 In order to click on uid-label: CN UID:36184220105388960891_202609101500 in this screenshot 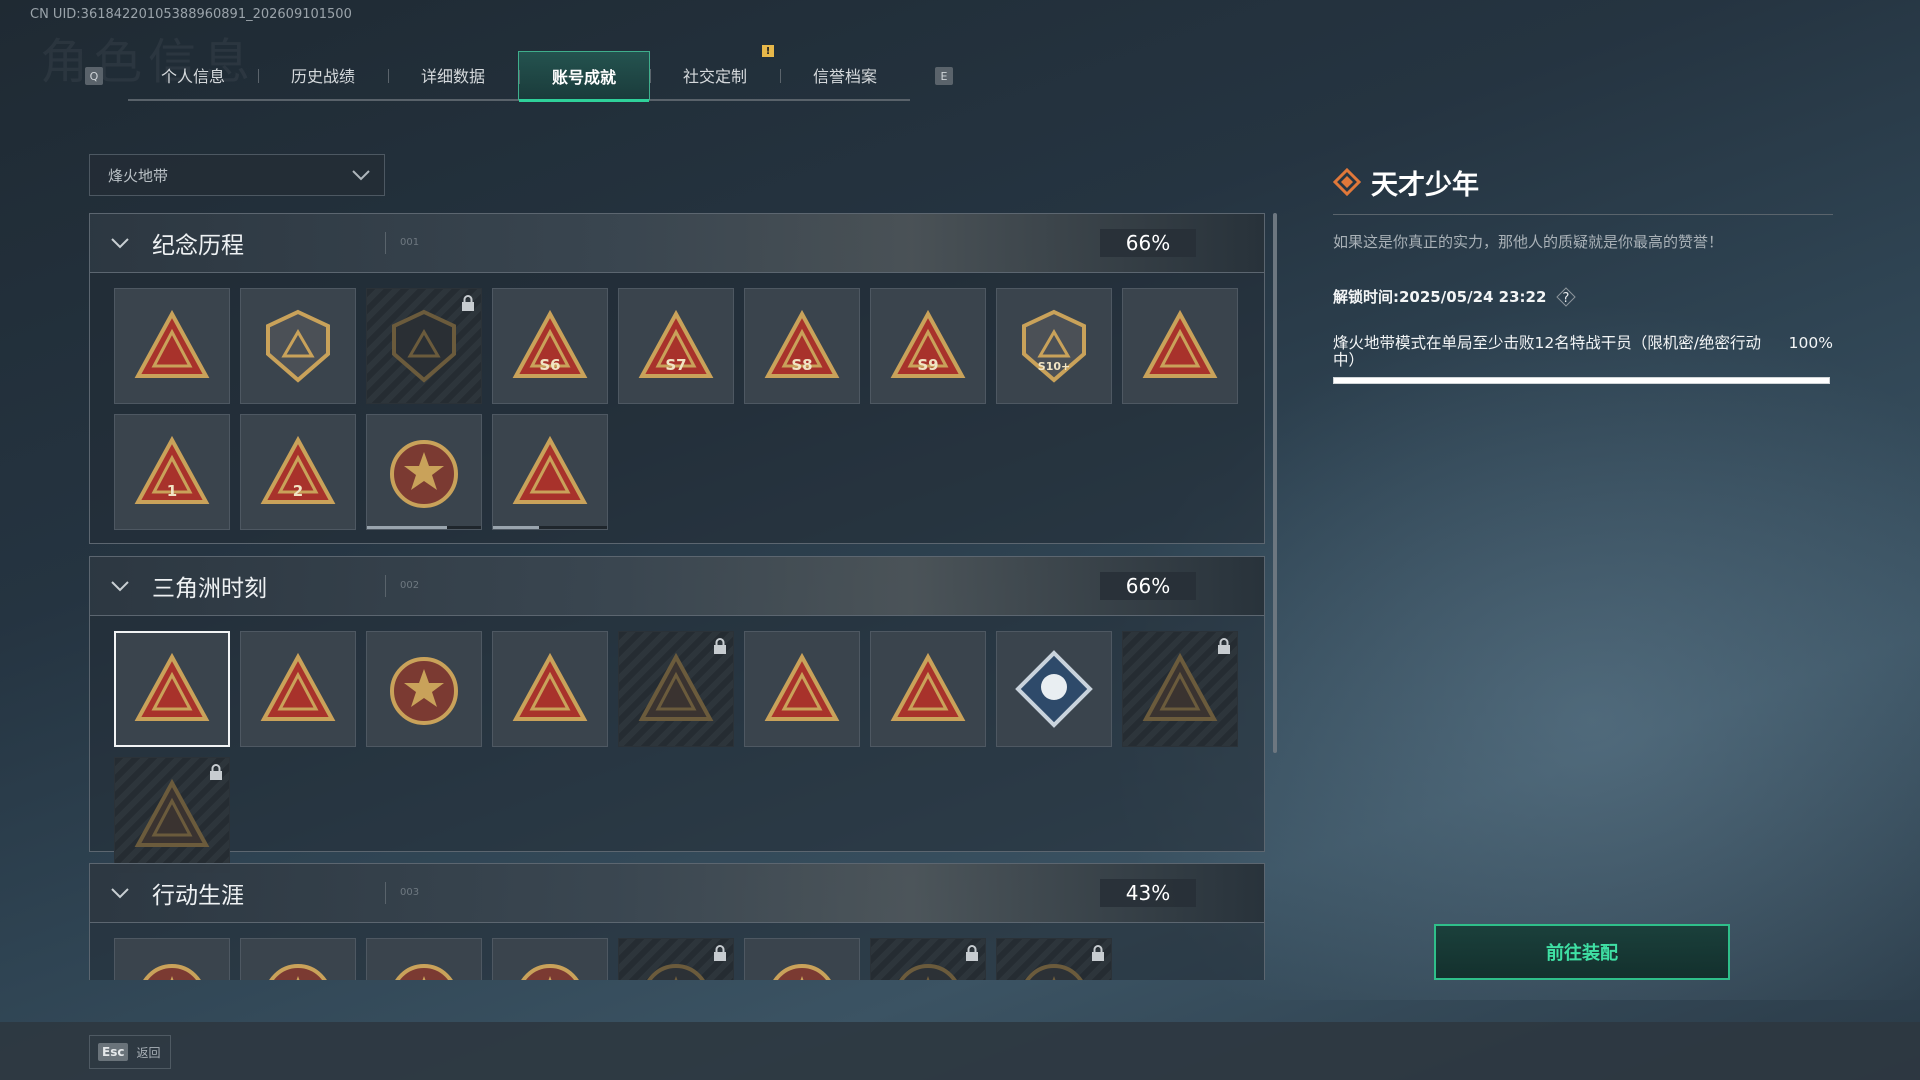, I will do `click(191, 14)`.